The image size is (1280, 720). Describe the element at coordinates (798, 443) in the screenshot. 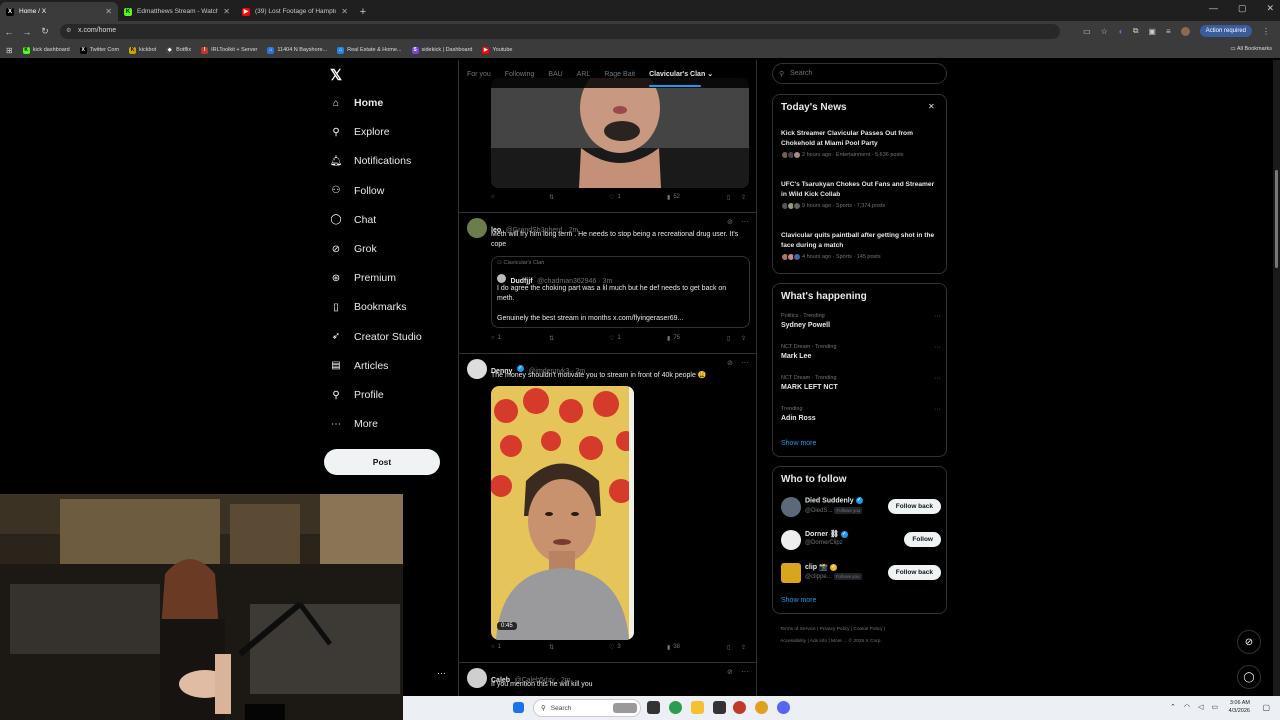

I see `show-more-link: Show more` at that location.